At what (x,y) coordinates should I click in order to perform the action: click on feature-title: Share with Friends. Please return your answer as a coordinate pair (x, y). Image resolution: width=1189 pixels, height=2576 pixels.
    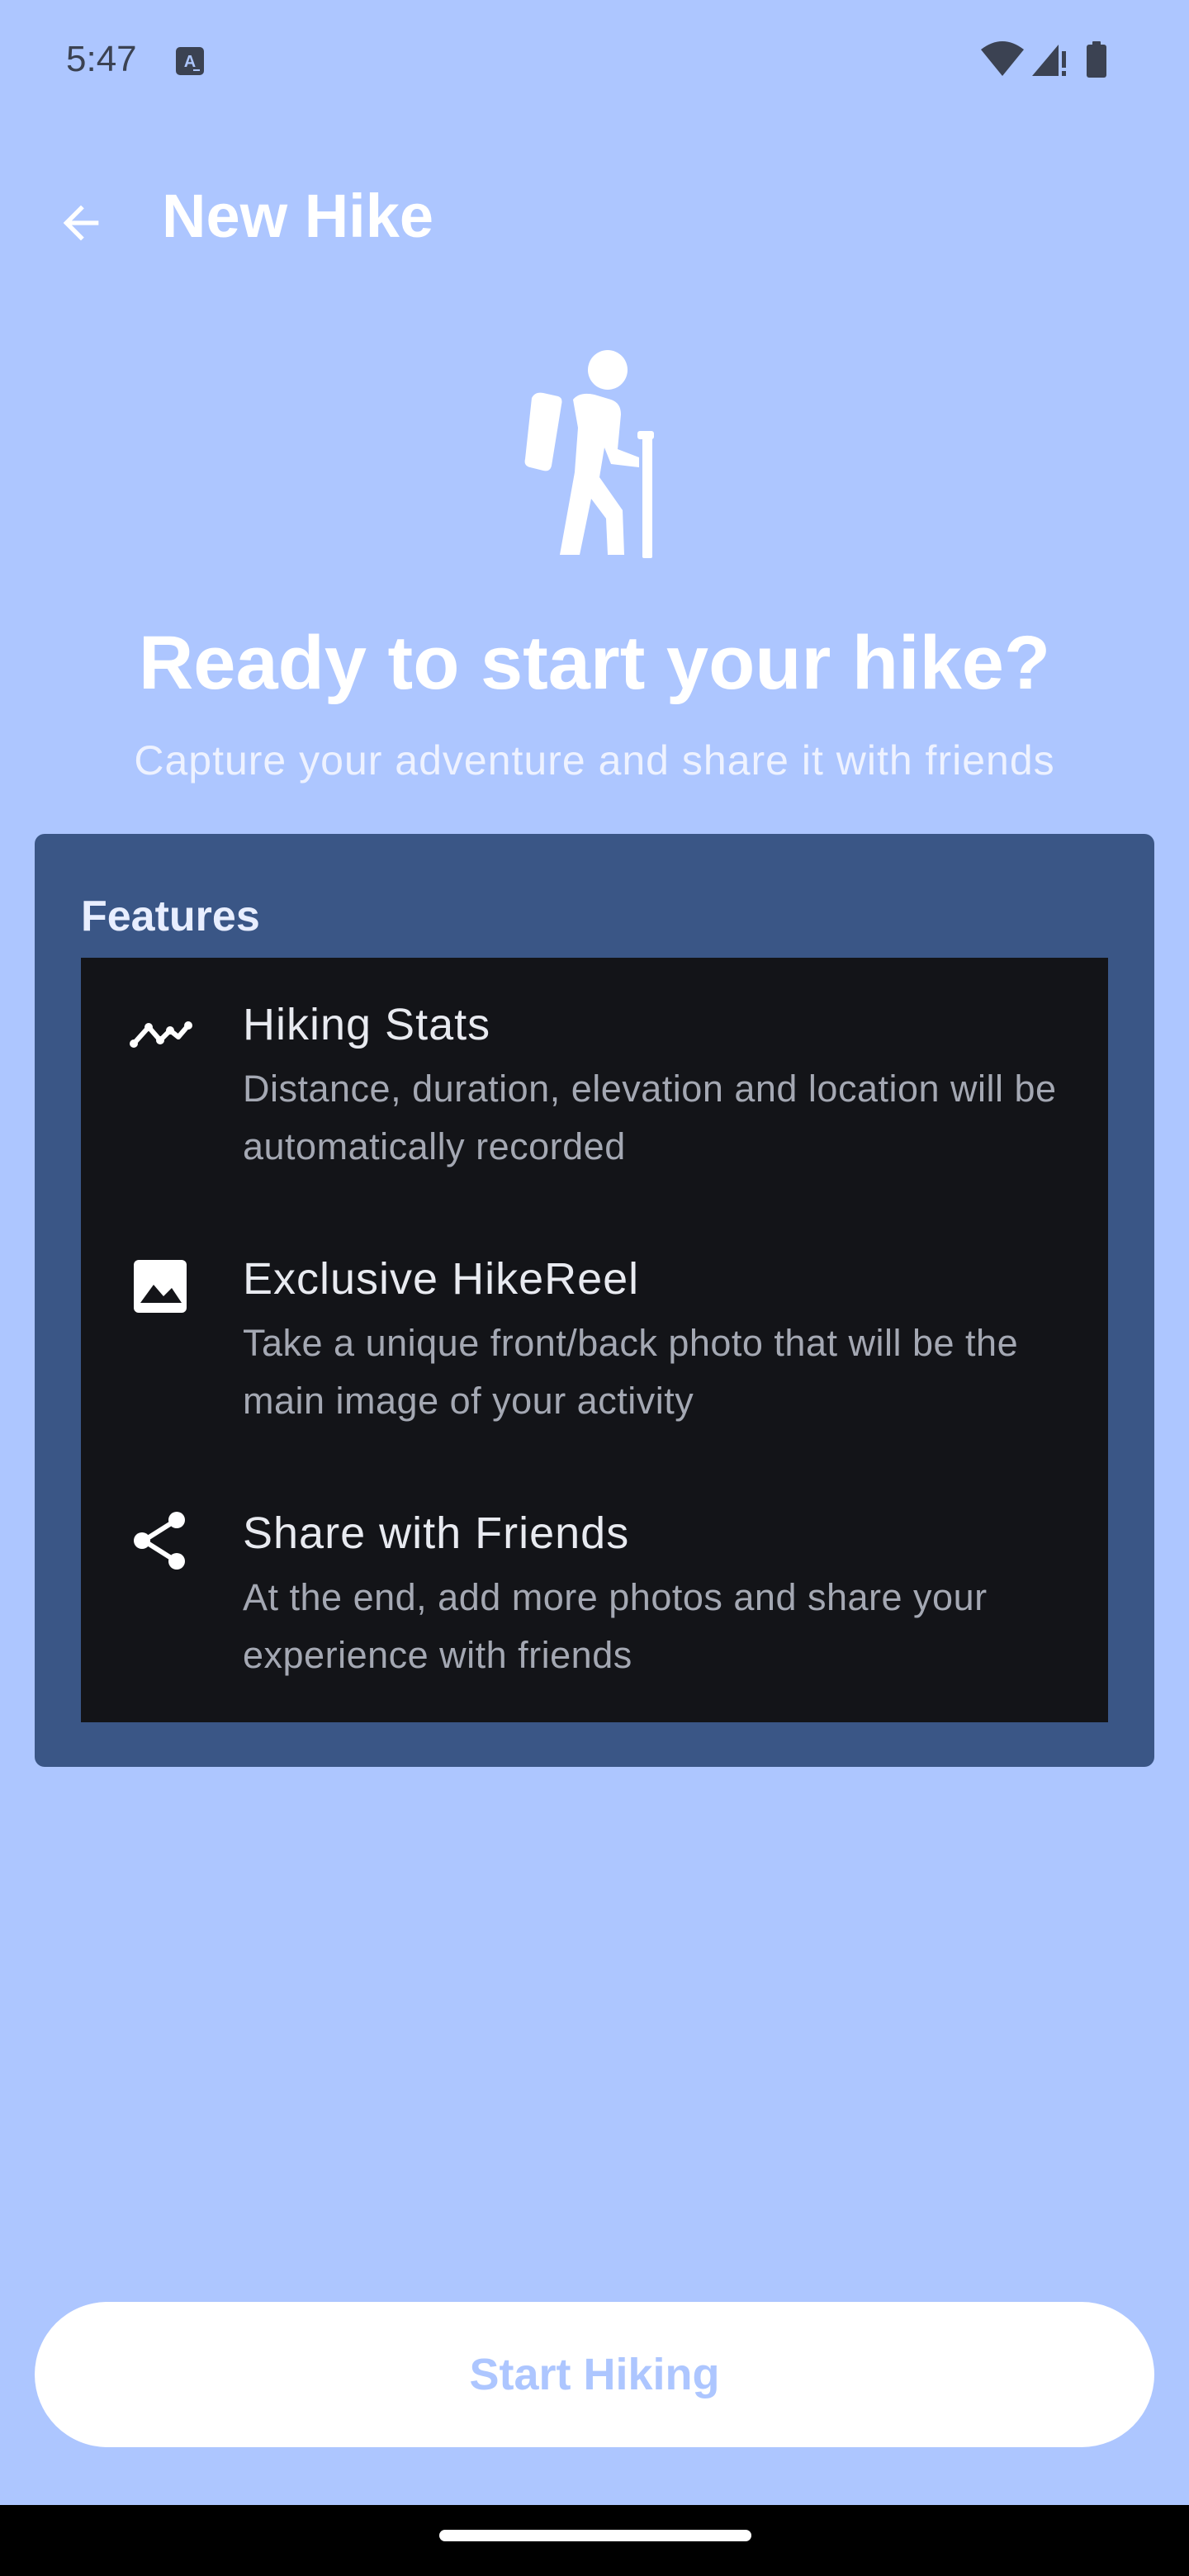
    Looking at the image, I should click on (436, 1533).